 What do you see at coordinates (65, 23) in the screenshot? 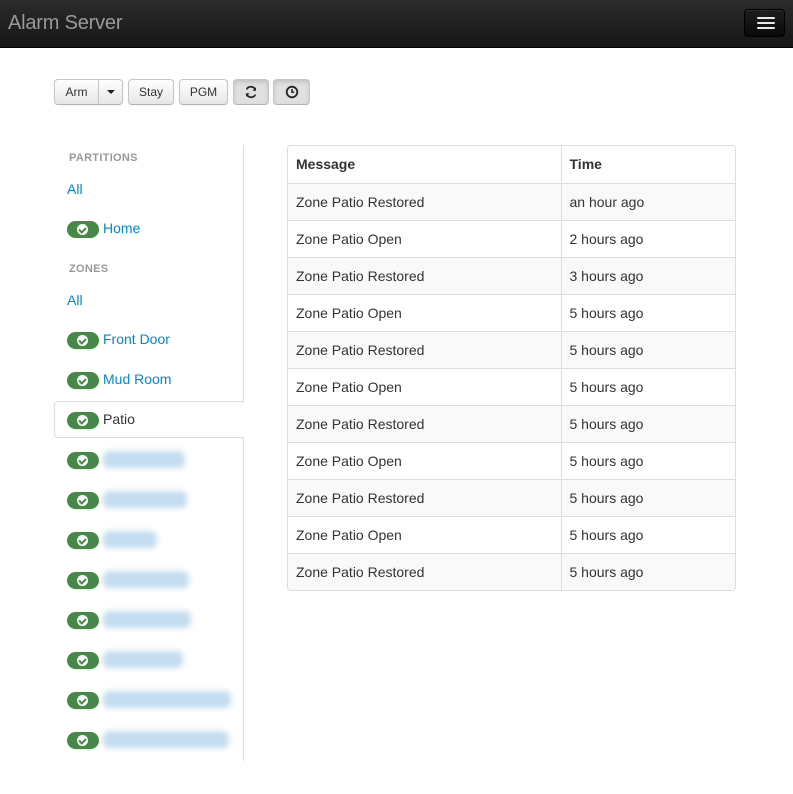
I see `app-title: Alarm Server` at bounding box center [65, 23].